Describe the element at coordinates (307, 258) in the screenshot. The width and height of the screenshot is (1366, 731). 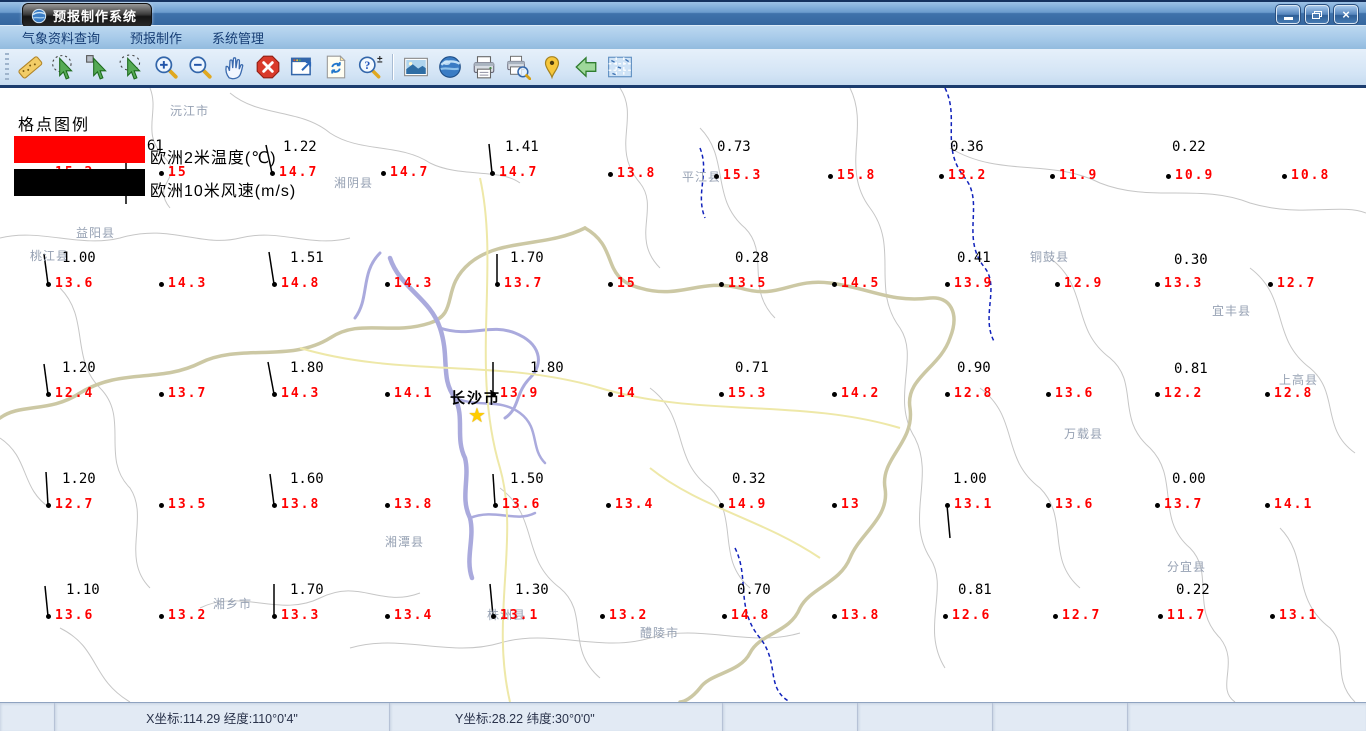
I see `wind-speed-value: 1.51` at that location.